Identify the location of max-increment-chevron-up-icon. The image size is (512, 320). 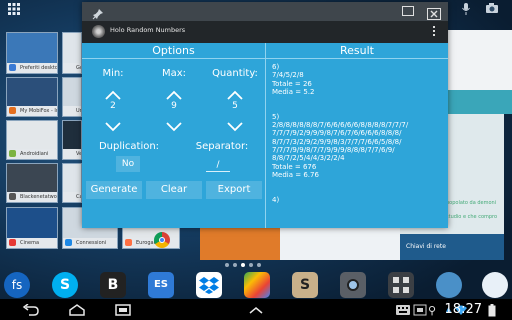
(174, 92).